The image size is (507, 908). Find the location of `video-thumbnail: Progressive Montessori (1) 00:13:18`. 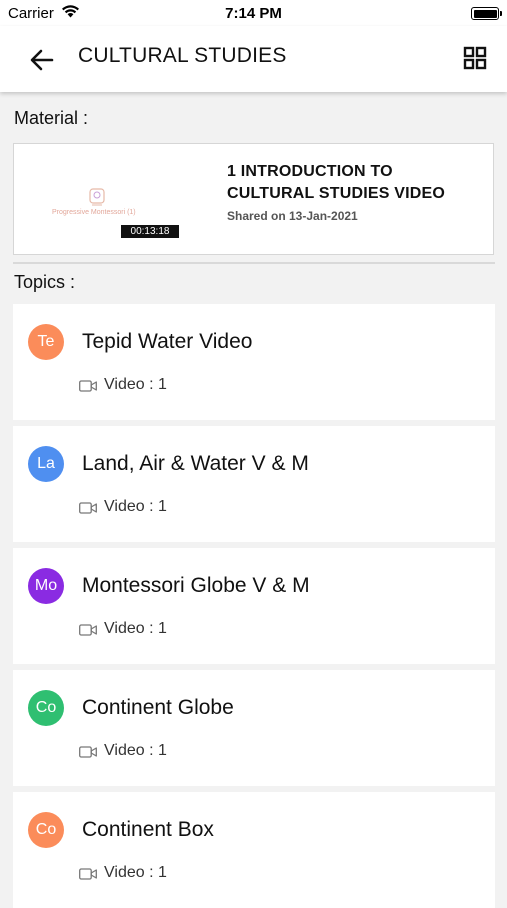

video-thumbnail: Progressive Montessori (1) 00:13:18 is located at coordinates (117, 207).